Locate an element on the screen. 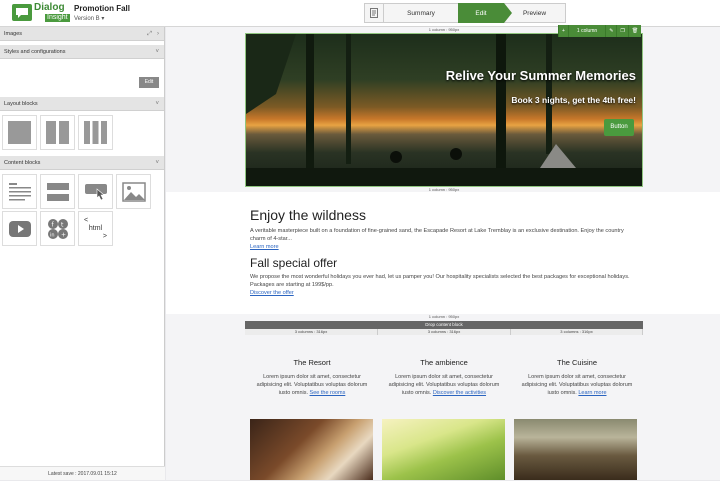 This screenshot has width=720, height=481. copy-icon: ❐ is located at coordinates (622, 31).